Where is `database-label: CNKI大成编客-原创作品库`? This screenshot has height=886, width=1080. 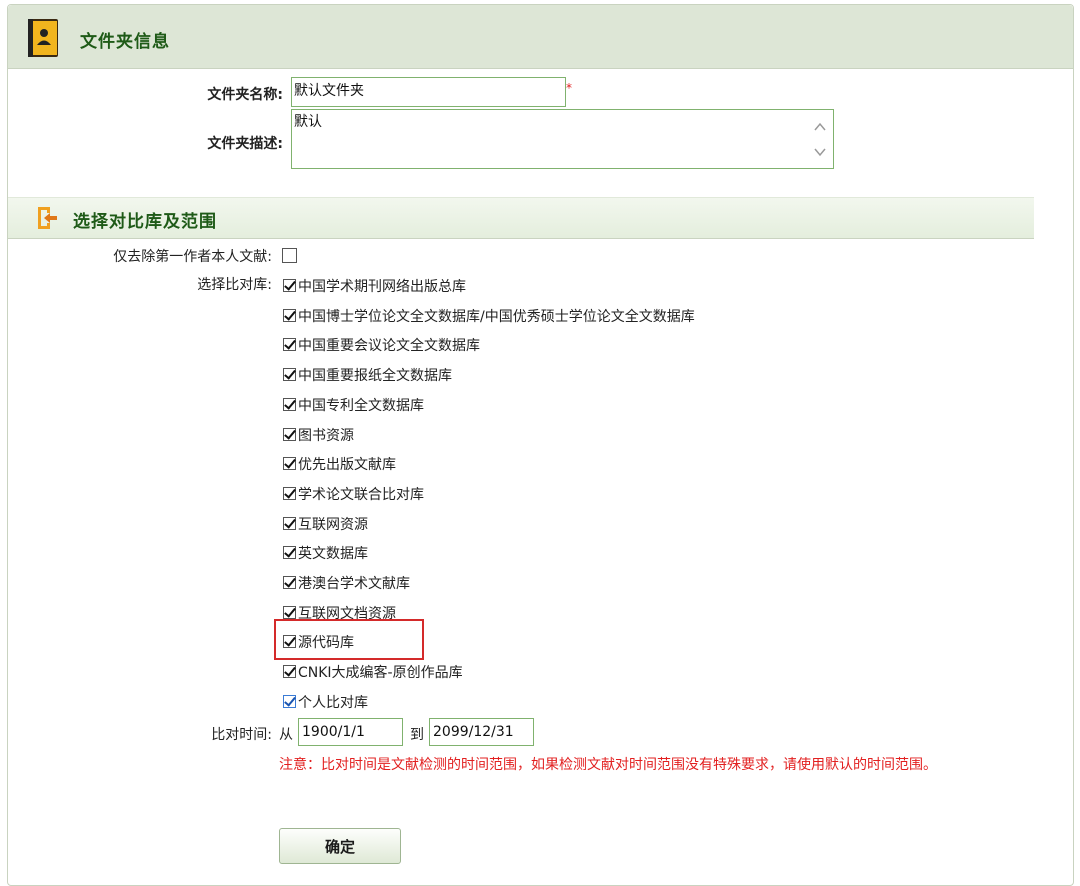
database-label: CNKI大成编客-原创作品库 is located at coordinates (380, 673).